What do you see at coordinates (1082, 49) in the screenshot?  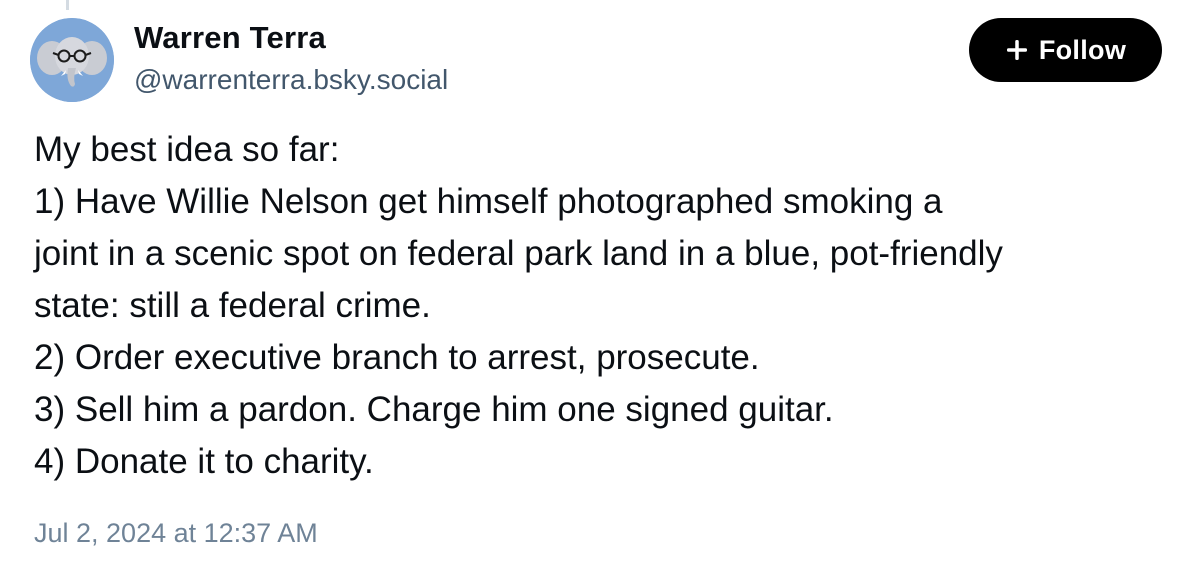 I see `follow-button-label: Follow` at bounding box center [1082, 49].